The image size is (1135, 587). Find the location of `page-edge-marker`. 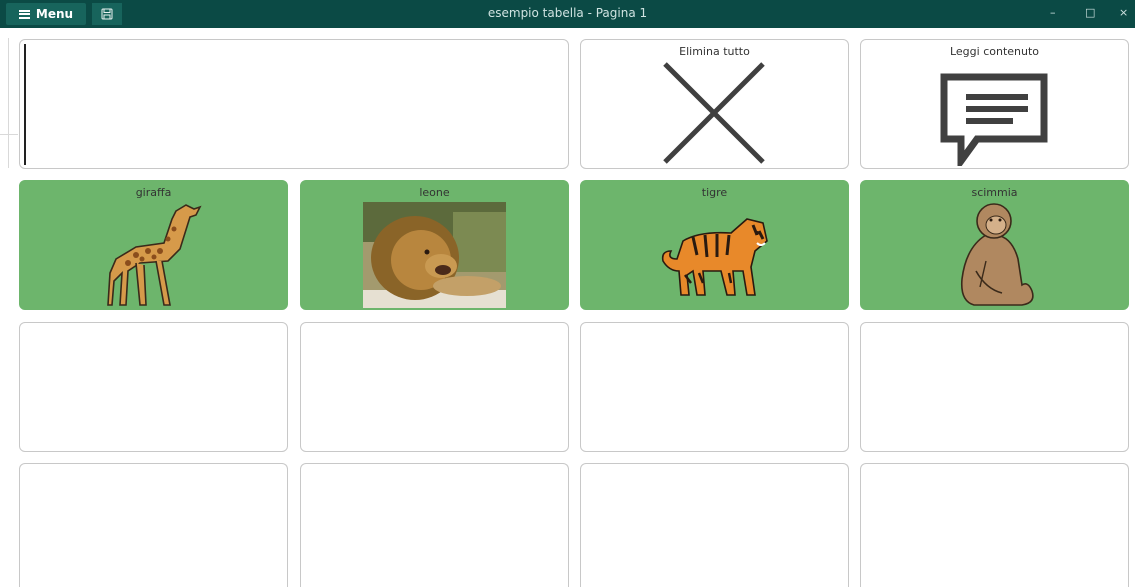

page-edge-marker is located at coordinates (9, 134).